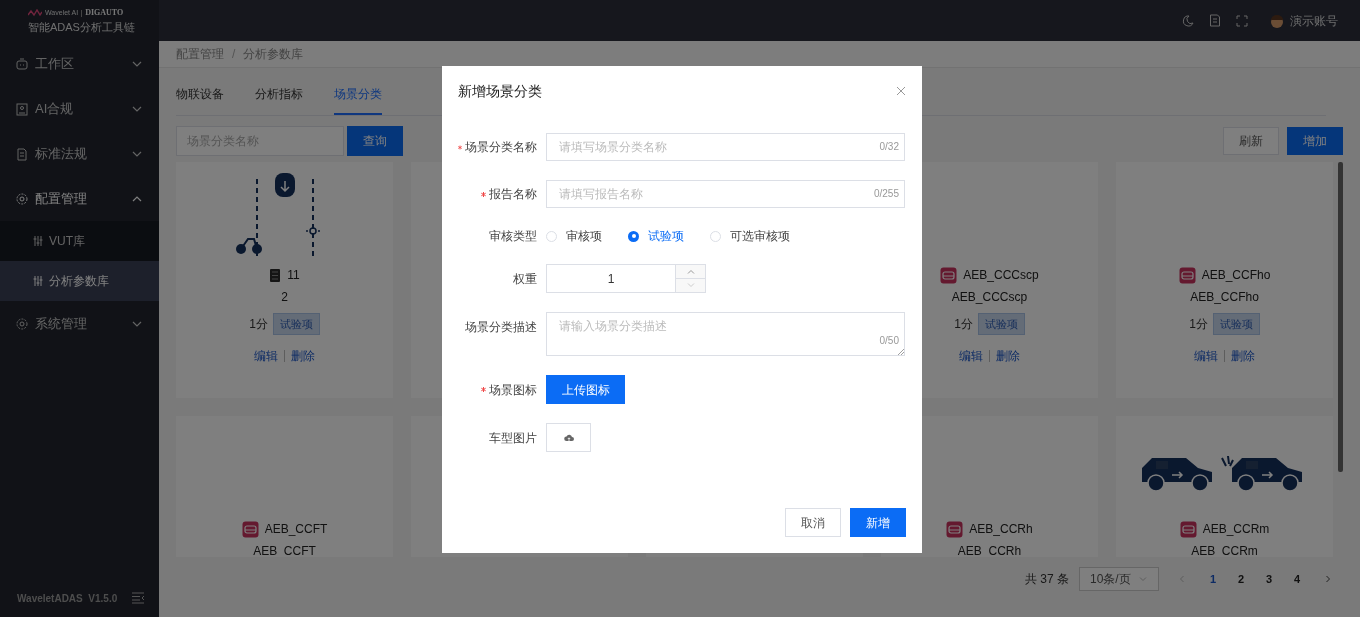 The image size is (1360, 617). Describe the element at coordinates (82, 27) in the screenshot. I see `app-title: 智能ADAS分析工具链` at that location.